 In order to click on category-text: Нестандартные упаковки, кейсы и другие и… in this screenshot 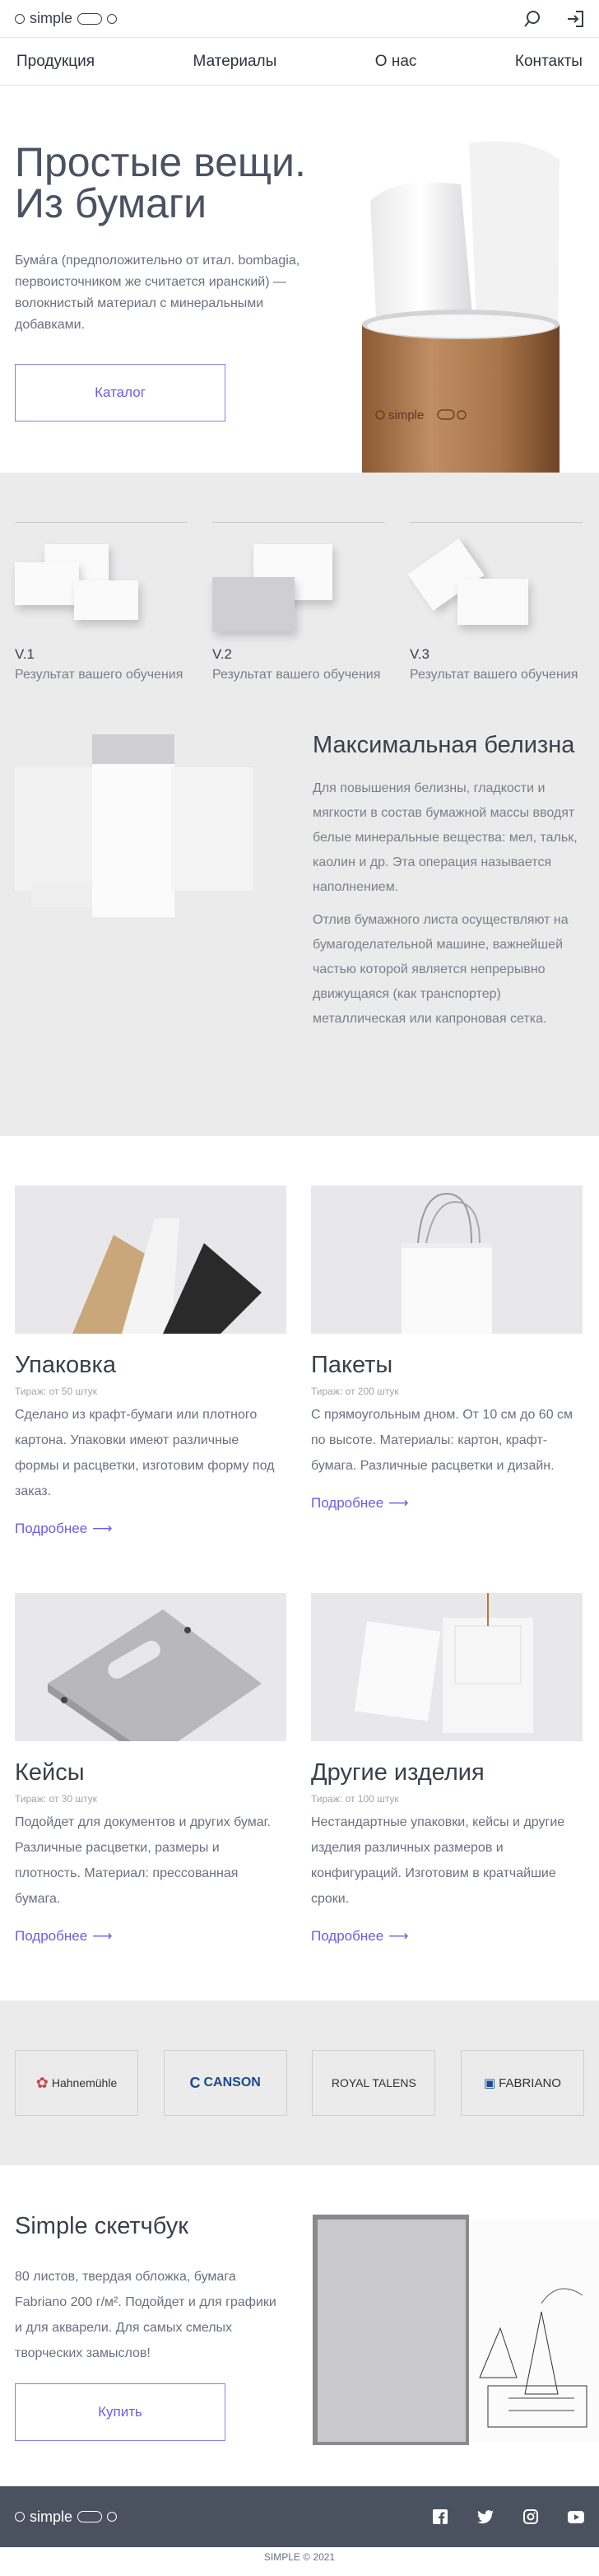, I will do `click(438, 1861)`.